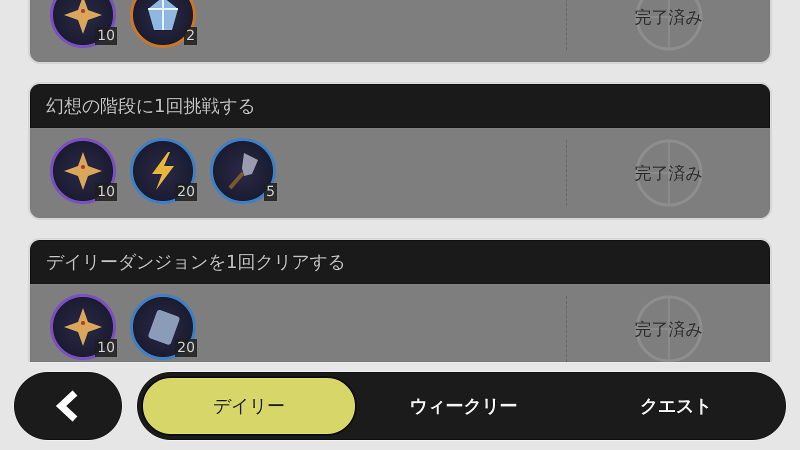  I want to click on mission-title: デイリーダンジョンを1回クリアする, so click(196, 262).